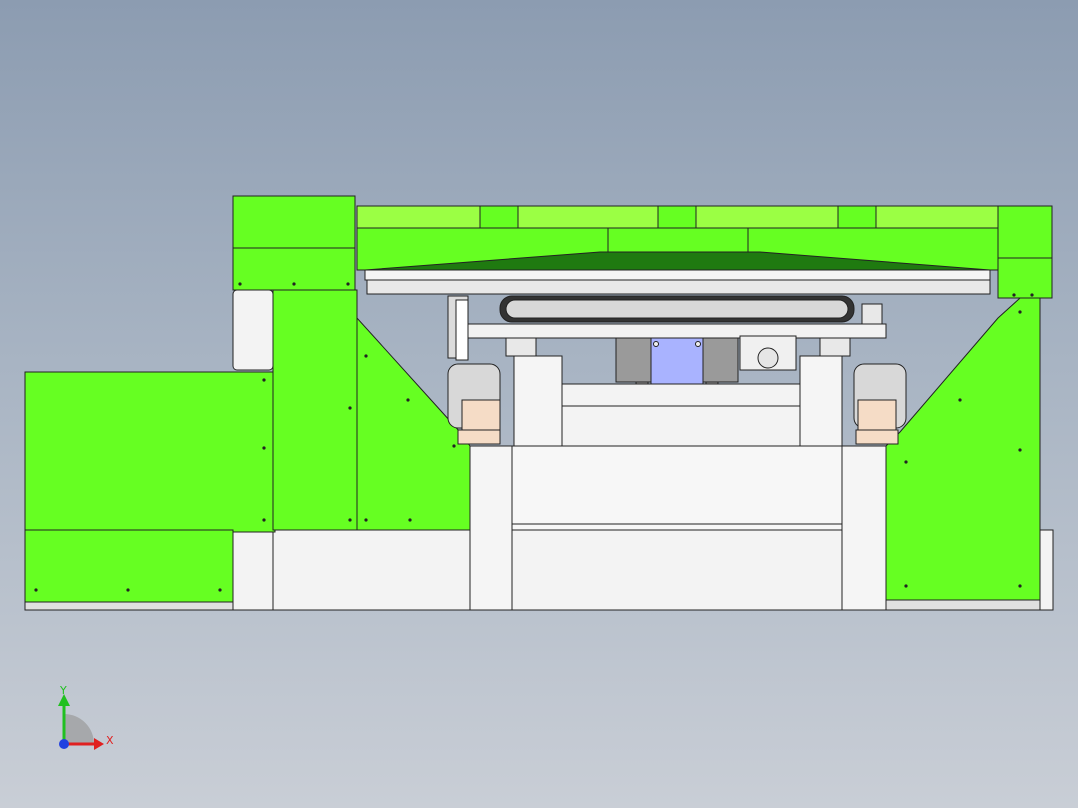  I want to click on left-bearing-block, so click(521, 347).